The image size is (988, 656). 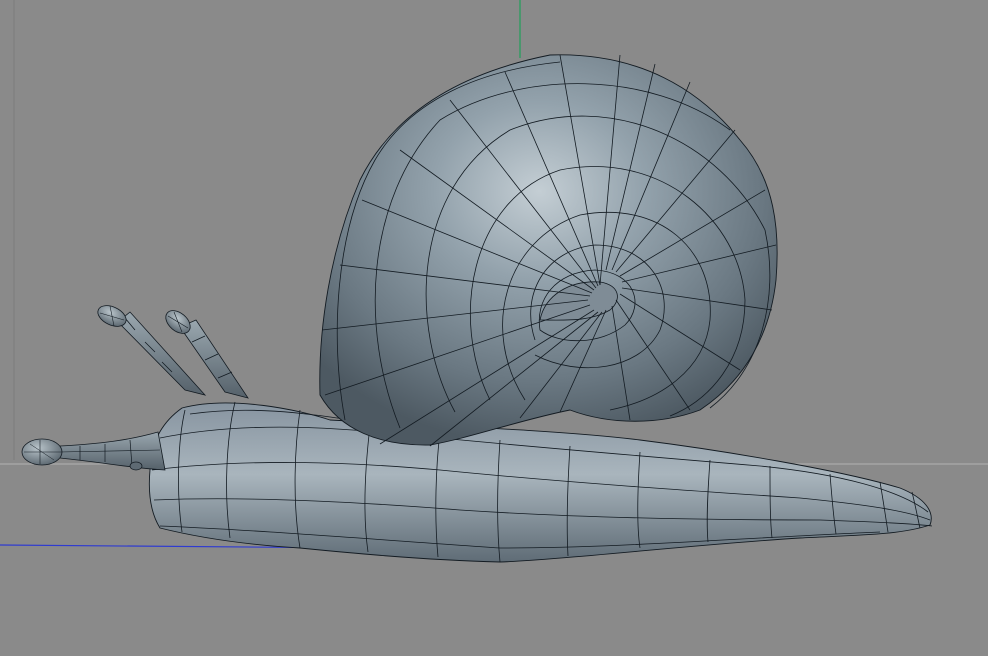 What do you see at coordinates (151, 349) in the screenshot?
I see `back-tentacle-left` at bounding box center [151, 349].